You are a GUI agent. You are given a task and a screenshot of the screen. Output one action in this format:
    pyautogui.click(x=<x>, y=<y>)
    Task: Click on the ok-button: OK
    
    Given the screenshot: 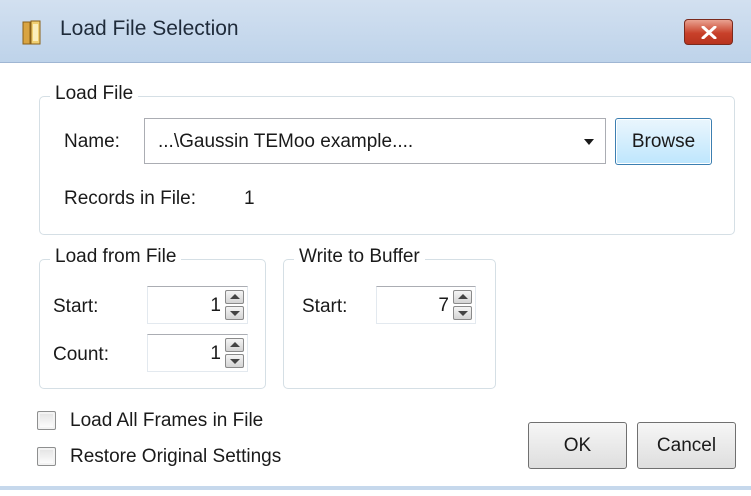 What is the action you would take?
    pyautogui.click(x=577, y=445)
    